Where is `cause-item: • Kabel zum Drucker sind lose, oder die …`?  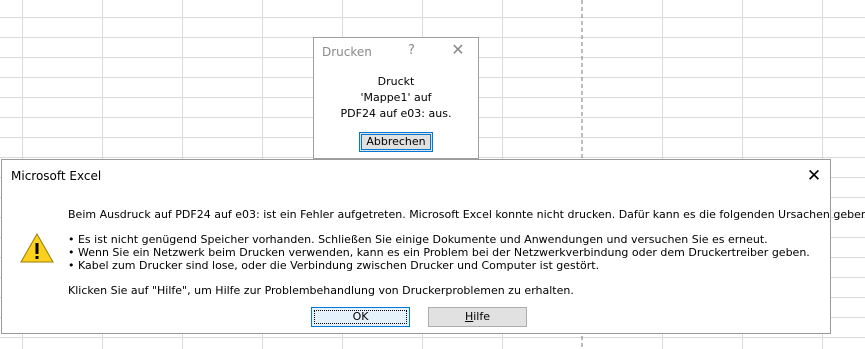
cause-item: • Kabel zum Drucker sind lose, oder die … is located at coordinates (334, 265).